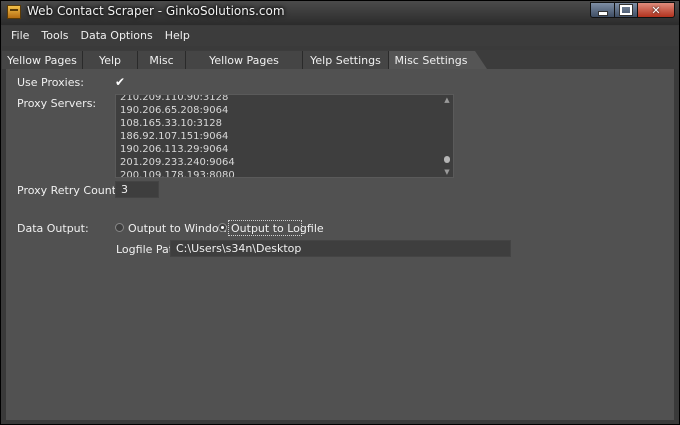 Image resolution: width=680 pixels, height=425 pixels. I want to click on scroll-thumb, so click(447, 159).